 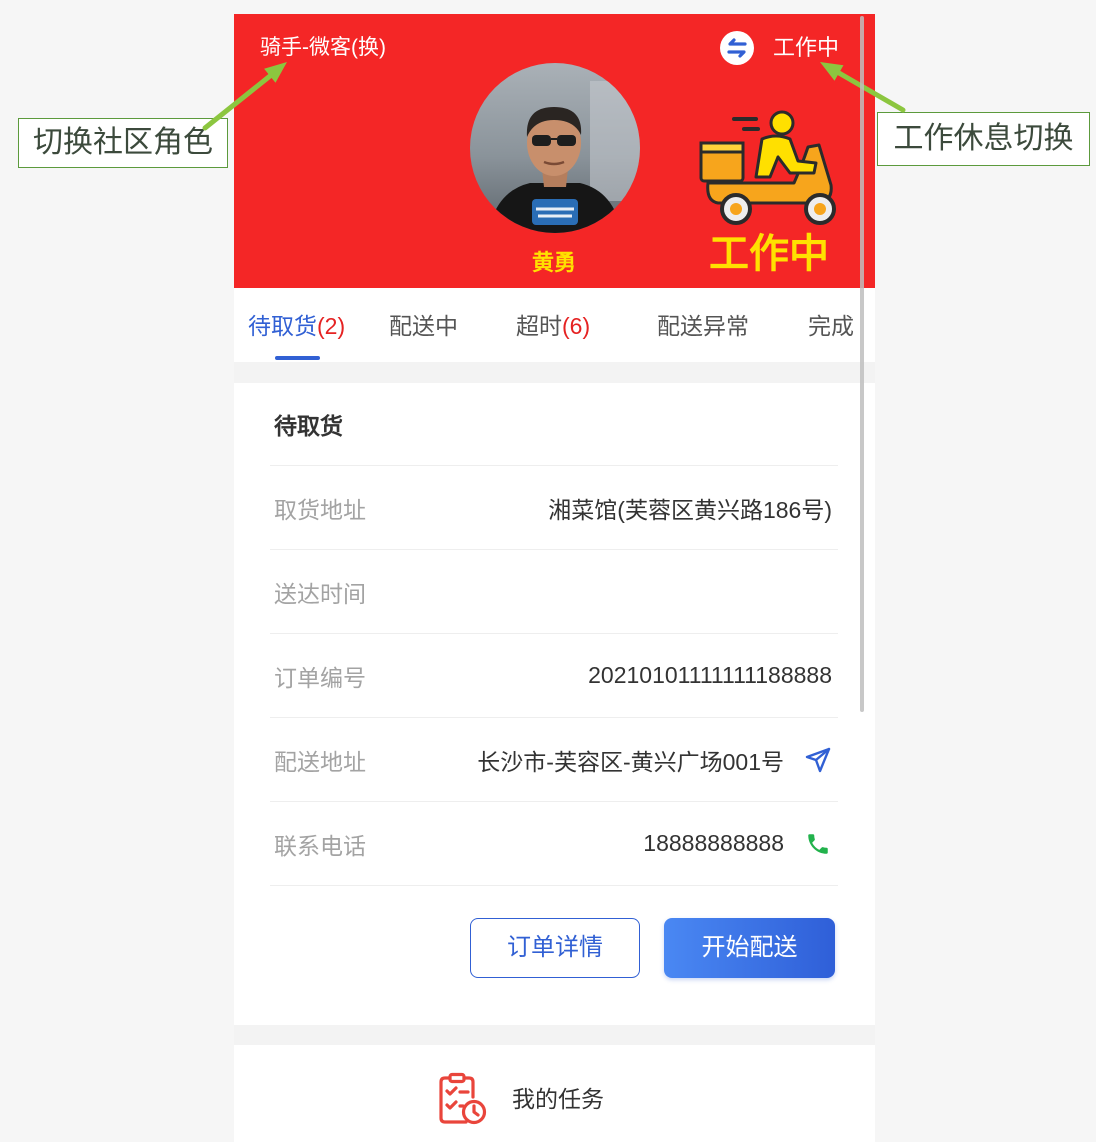 What do you see at coordinates (576, 326) in the screenshot?
I see `tab-count: (6)` at bounding box center [576, 326].